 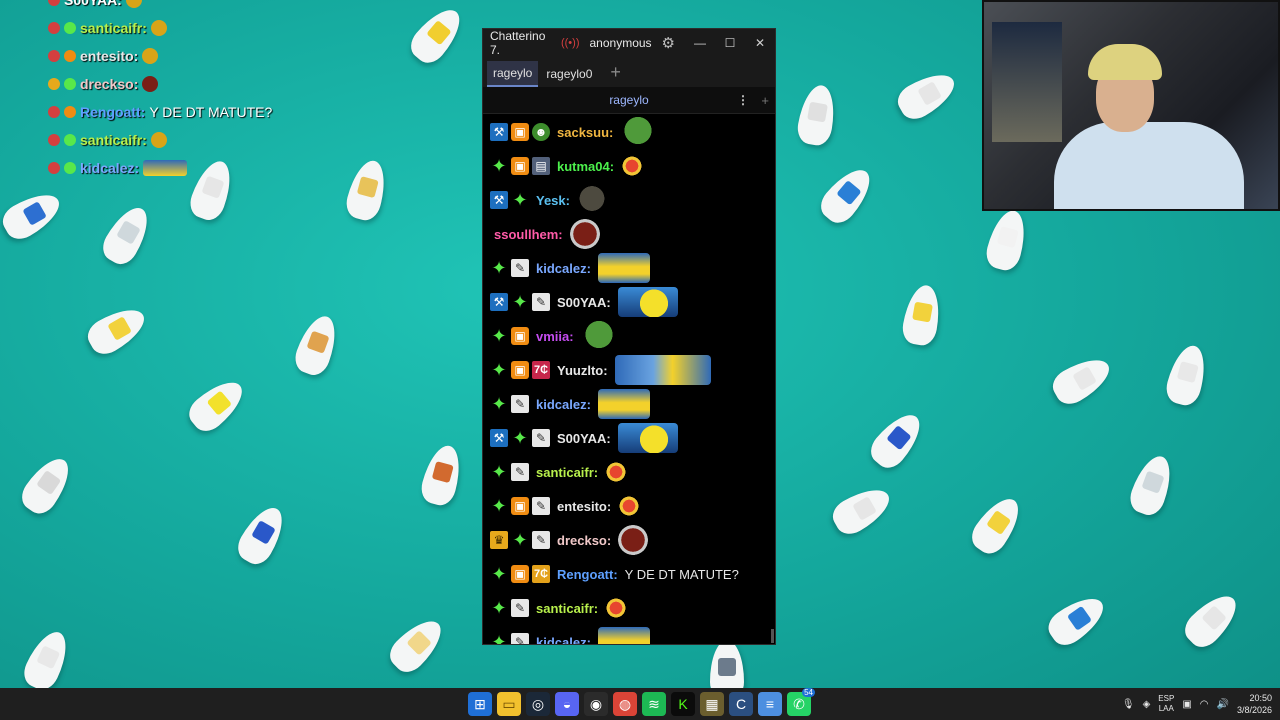 I want to click on display-icon: ▣, so click(x=1186, y=704).